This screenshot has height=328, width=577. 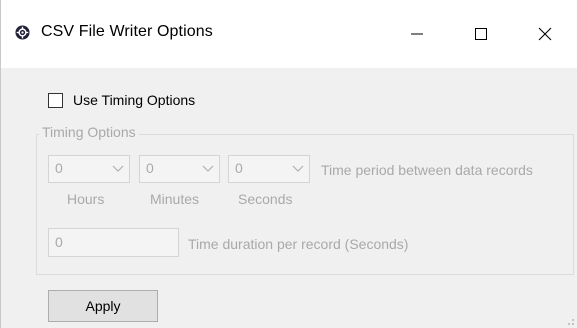 What do you see at coordinates (86, 199) in the screenshot?
I see `hours-label: Hours` at bounding box center [86, 199].